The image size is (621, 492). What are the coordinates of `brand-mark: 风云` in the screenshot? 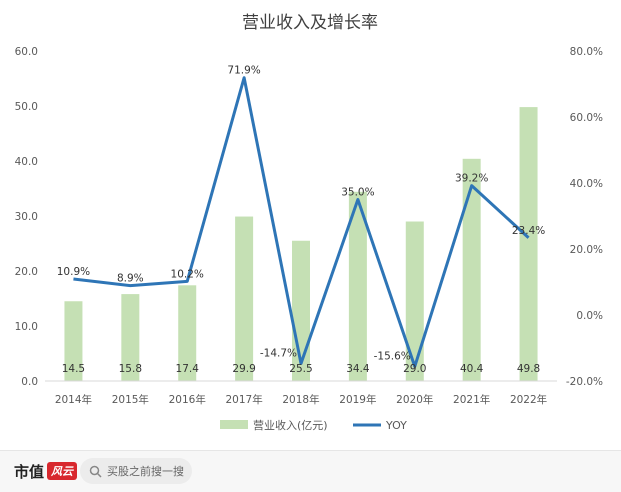 It's located at (62, 471).